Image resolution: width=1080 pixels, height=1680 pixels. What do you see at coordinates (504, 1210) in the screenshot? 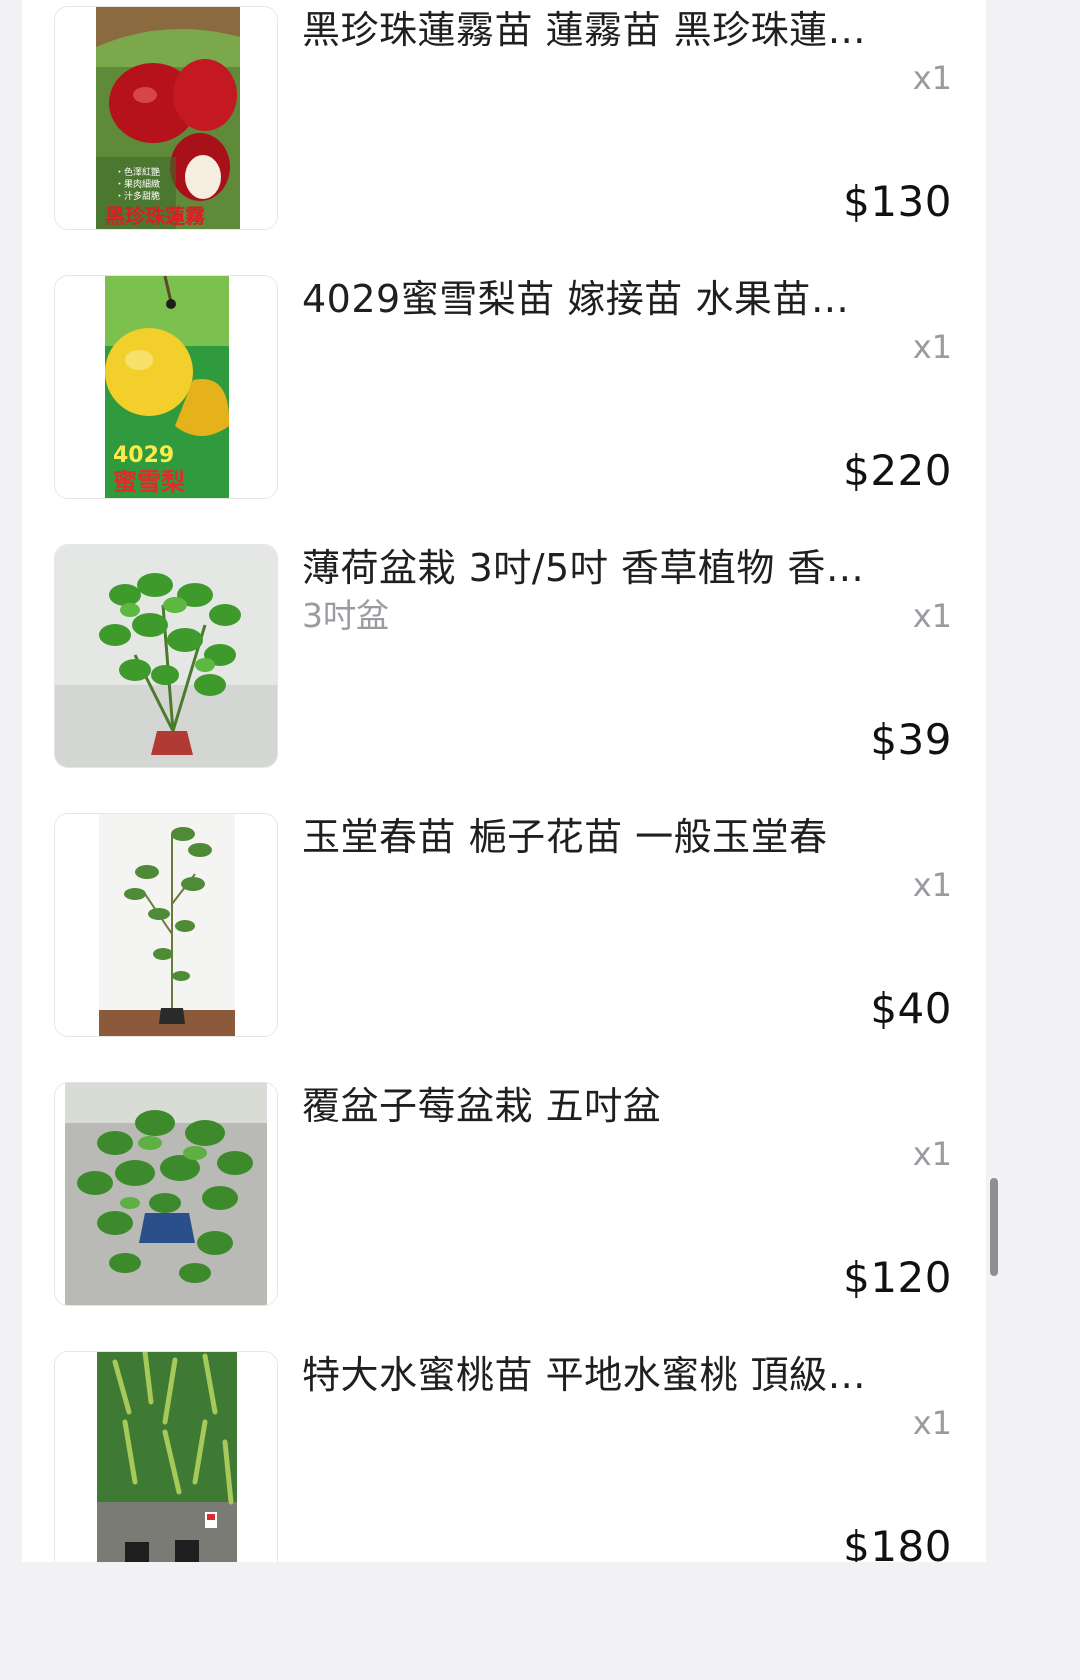
I see `cart-item-raspberry-pot: 覆盆子莓盆栽 五吋盆 x1 $120` at bounding box center [504, 1210].